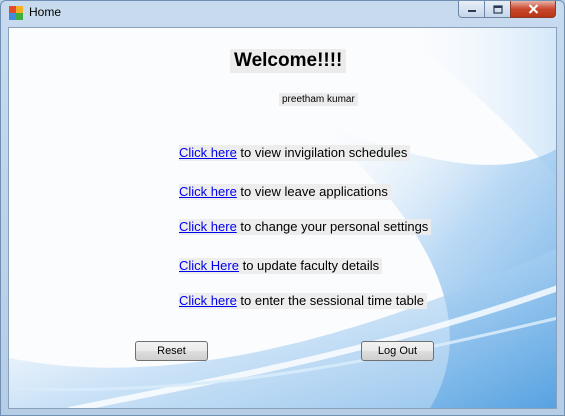 The height and width of the screenshot is (416, 565). I want to click on welcome-heading: Welcome!!!!, so click(288, 61).